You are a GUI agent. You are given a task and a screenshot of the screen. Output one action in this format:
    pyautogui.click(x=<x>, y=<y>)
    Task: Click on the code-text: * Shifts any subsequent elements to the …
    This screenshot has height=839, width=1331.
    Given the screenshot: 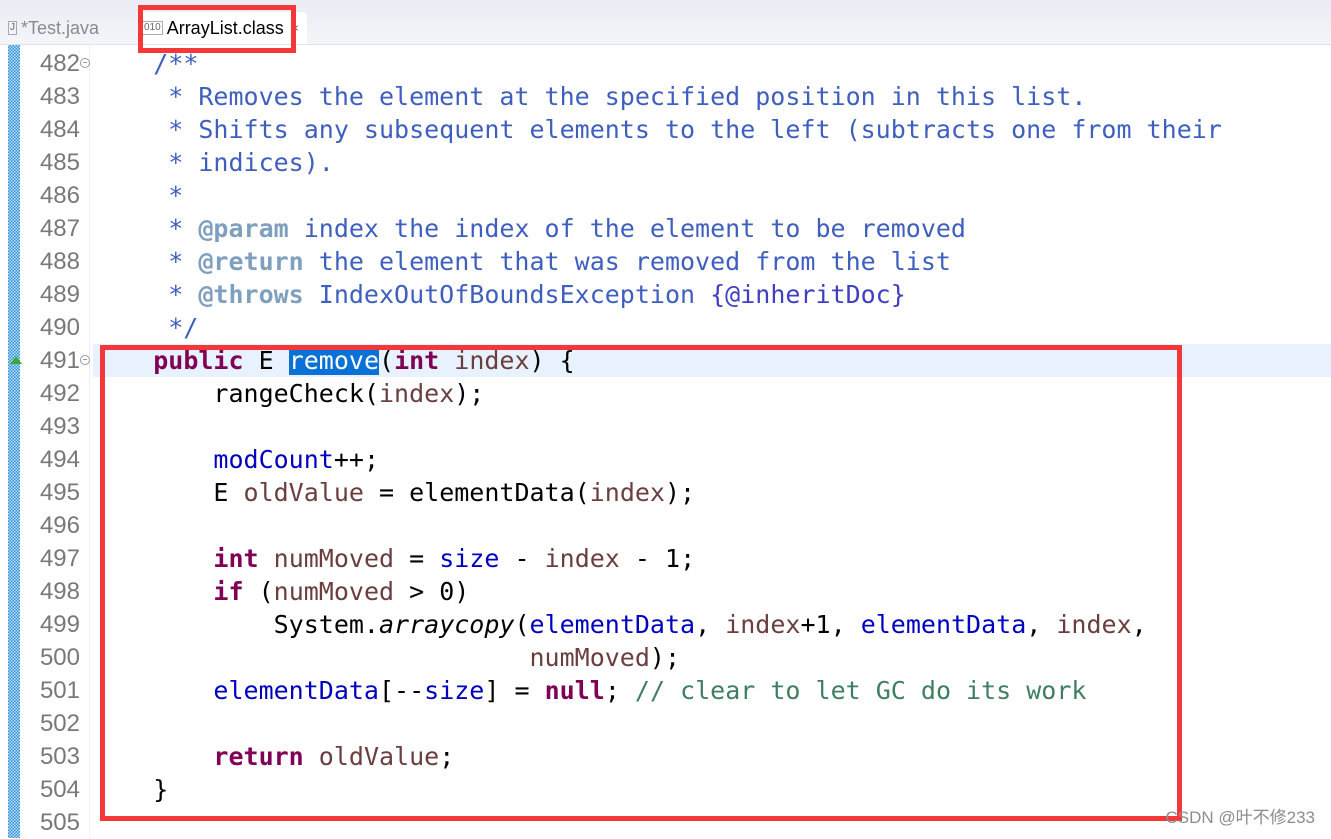 What is the action you would take?
    pyautogui.click(x=657, y=129)
    